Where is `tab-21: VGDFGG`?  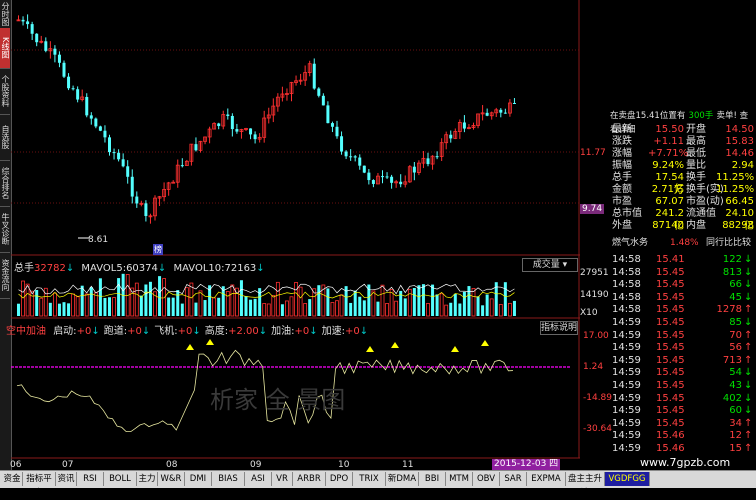
tab-21: VGDFGG is located at coordinates (627, 479).